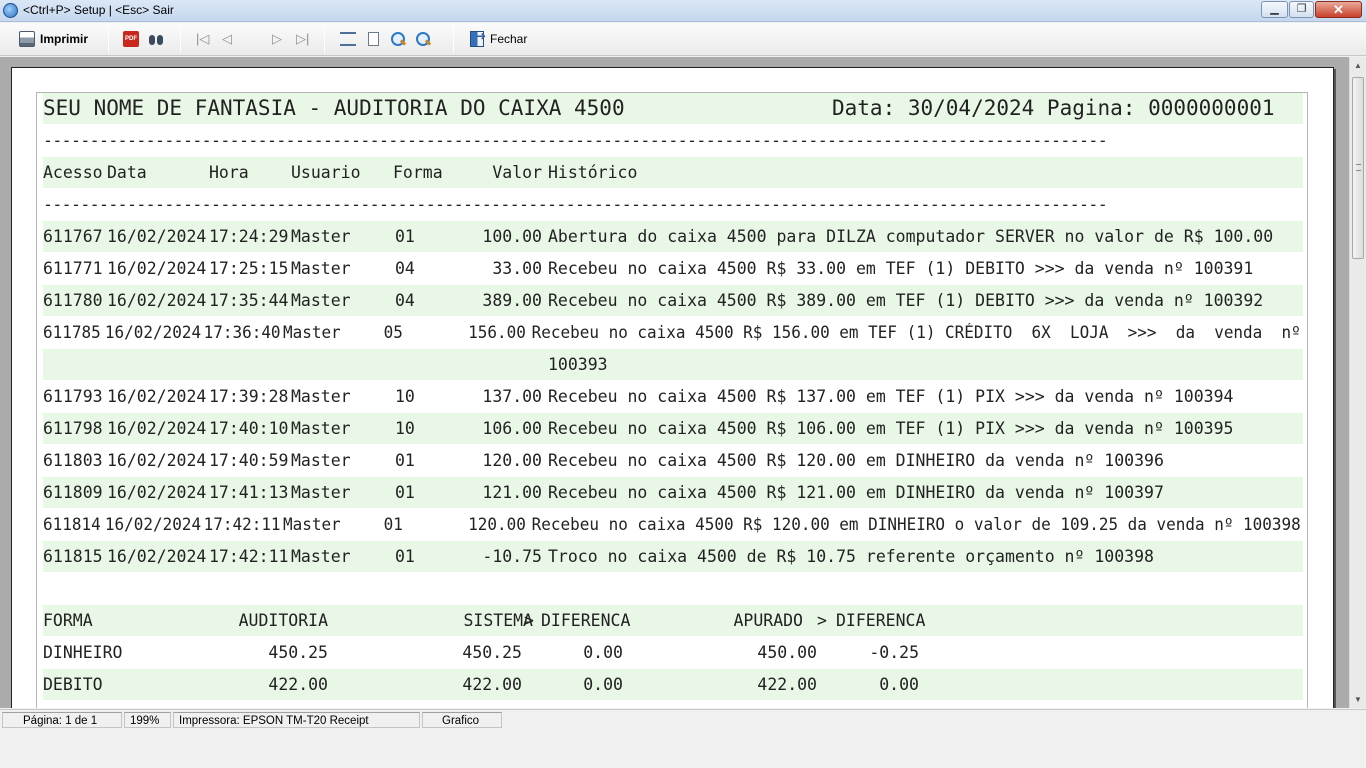 Image resolution: width=1366 pixels, height=768 pixels. I want to click on export-pdf-button: PDF, so click(131, 39).